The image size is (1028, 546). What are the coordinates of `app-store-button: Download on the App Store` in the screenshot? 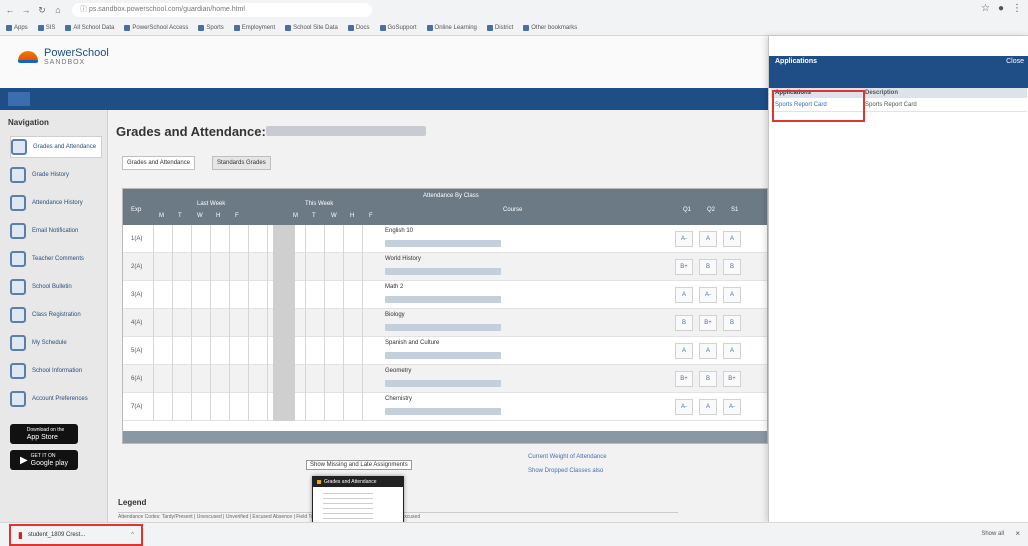 It's located at (44, 434).